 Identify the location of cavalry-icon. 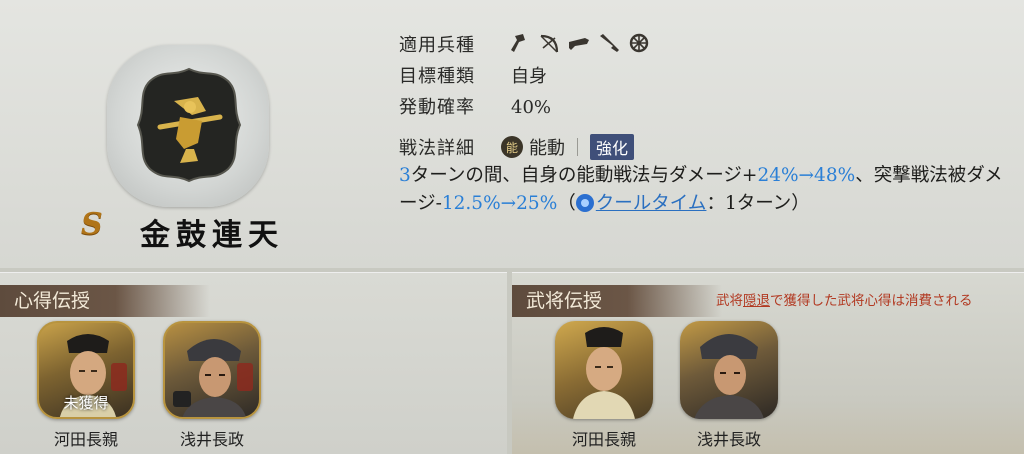
(609, 43).